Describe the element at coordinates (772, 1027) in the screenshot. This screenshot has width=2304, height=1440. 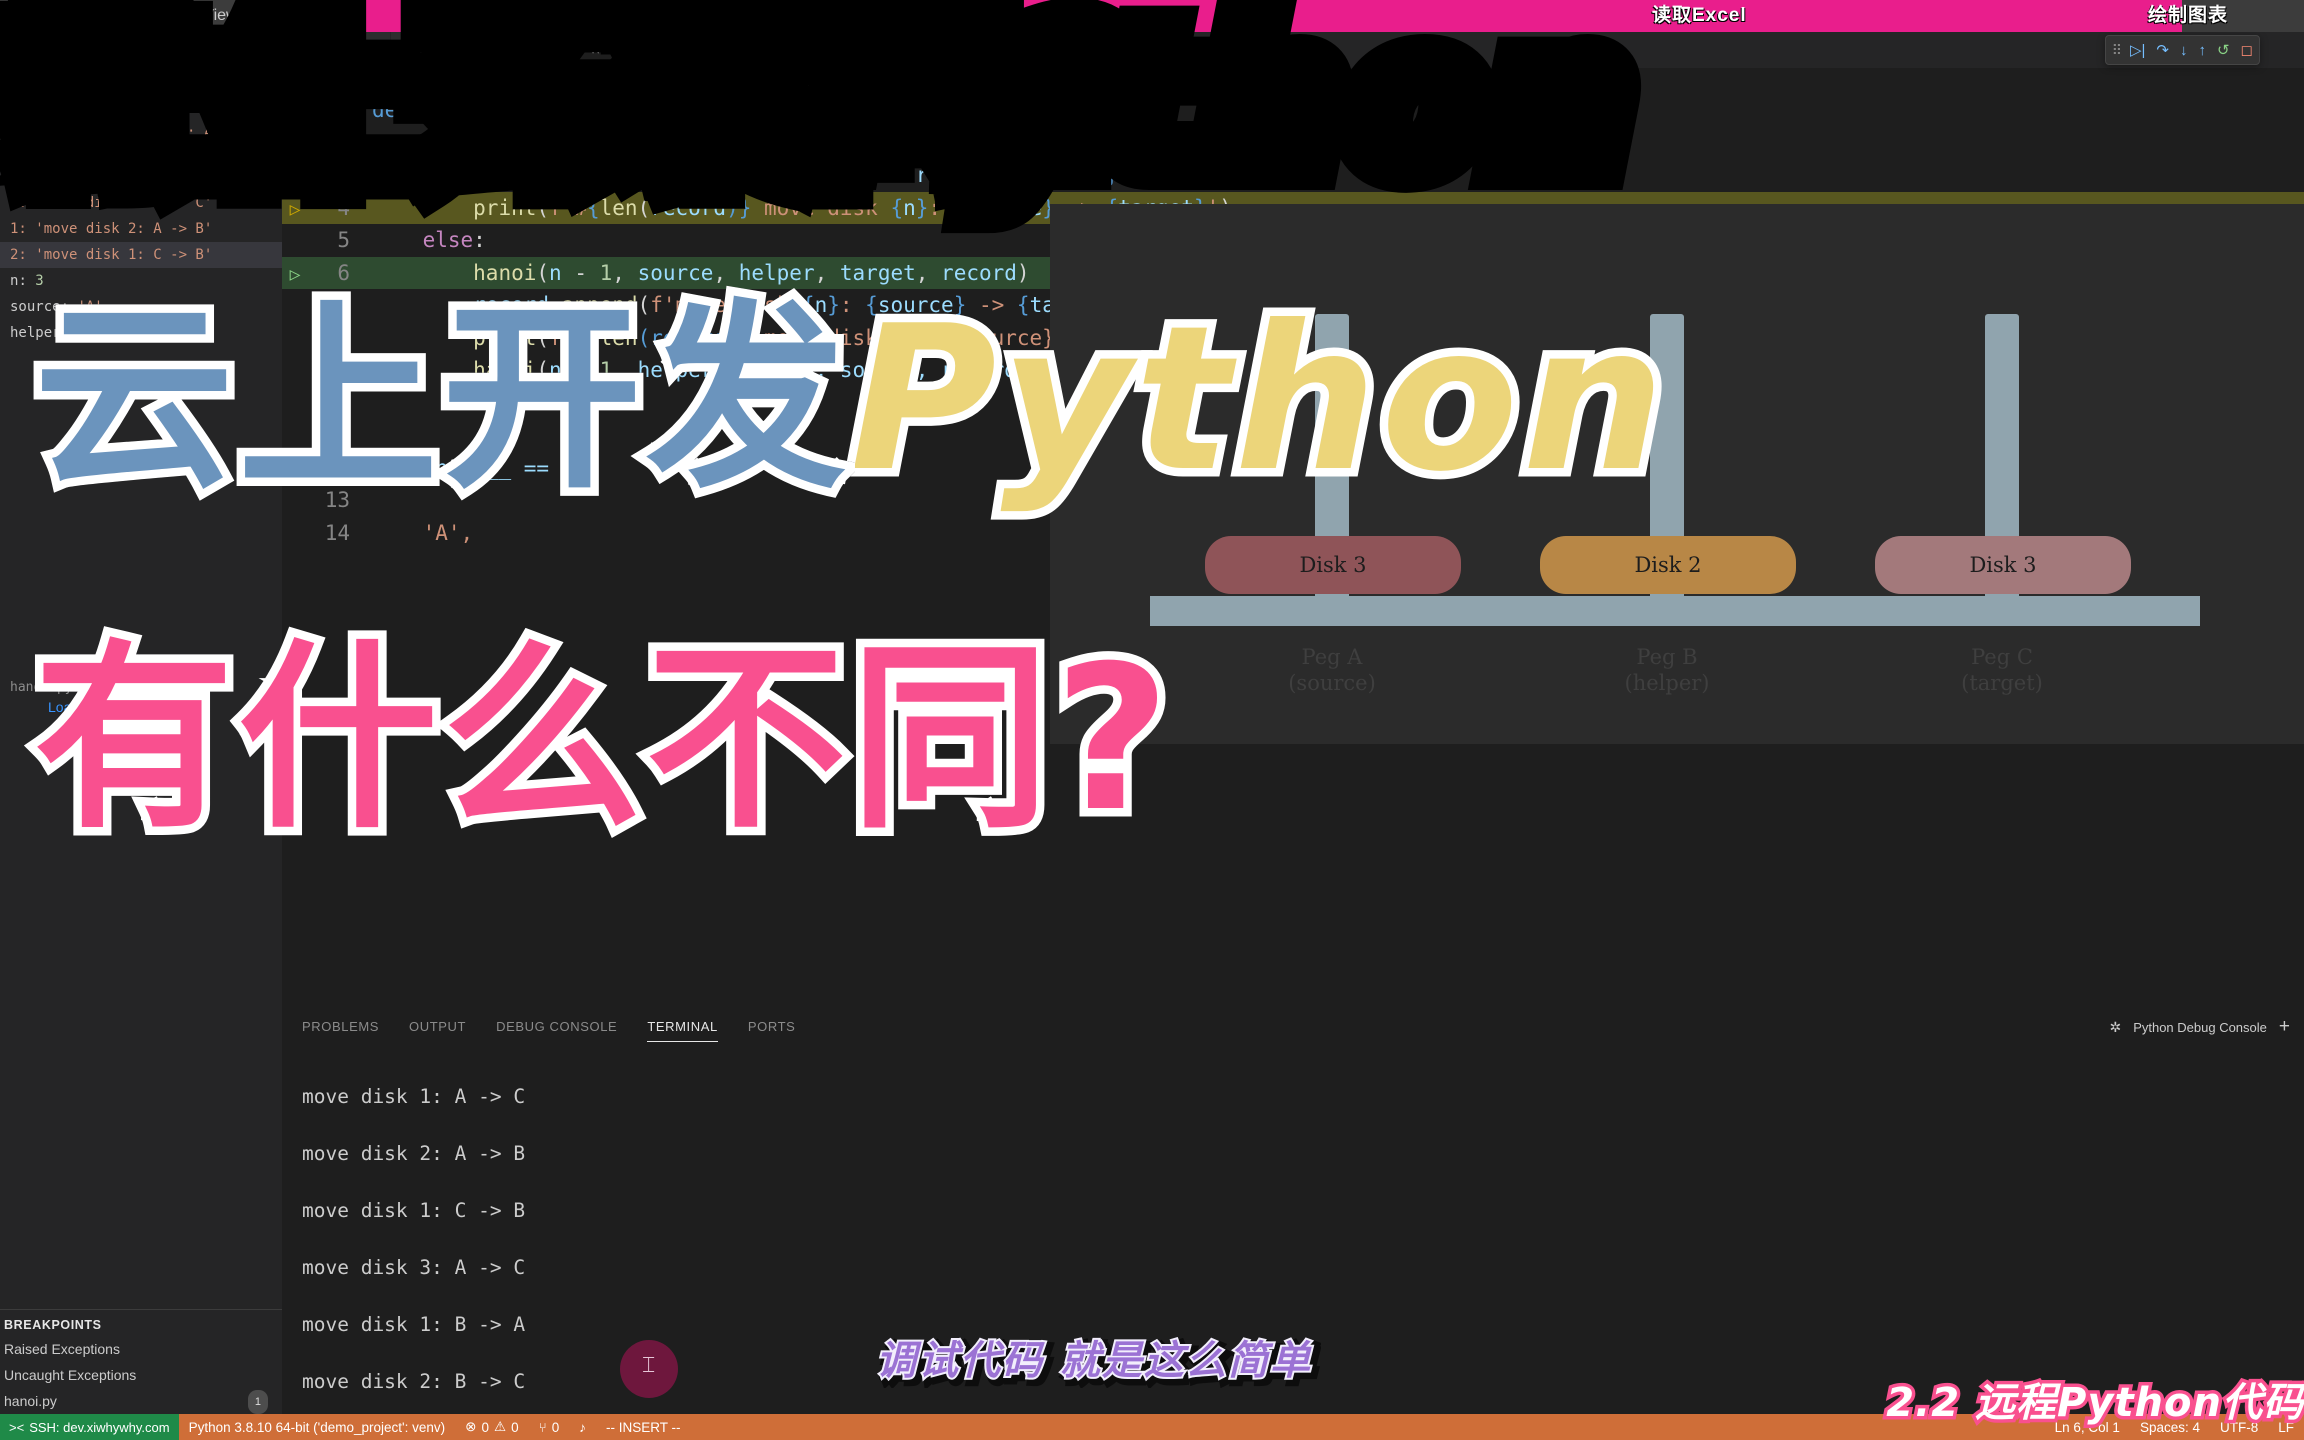
I see `tab-ports: PORTS` at that location.